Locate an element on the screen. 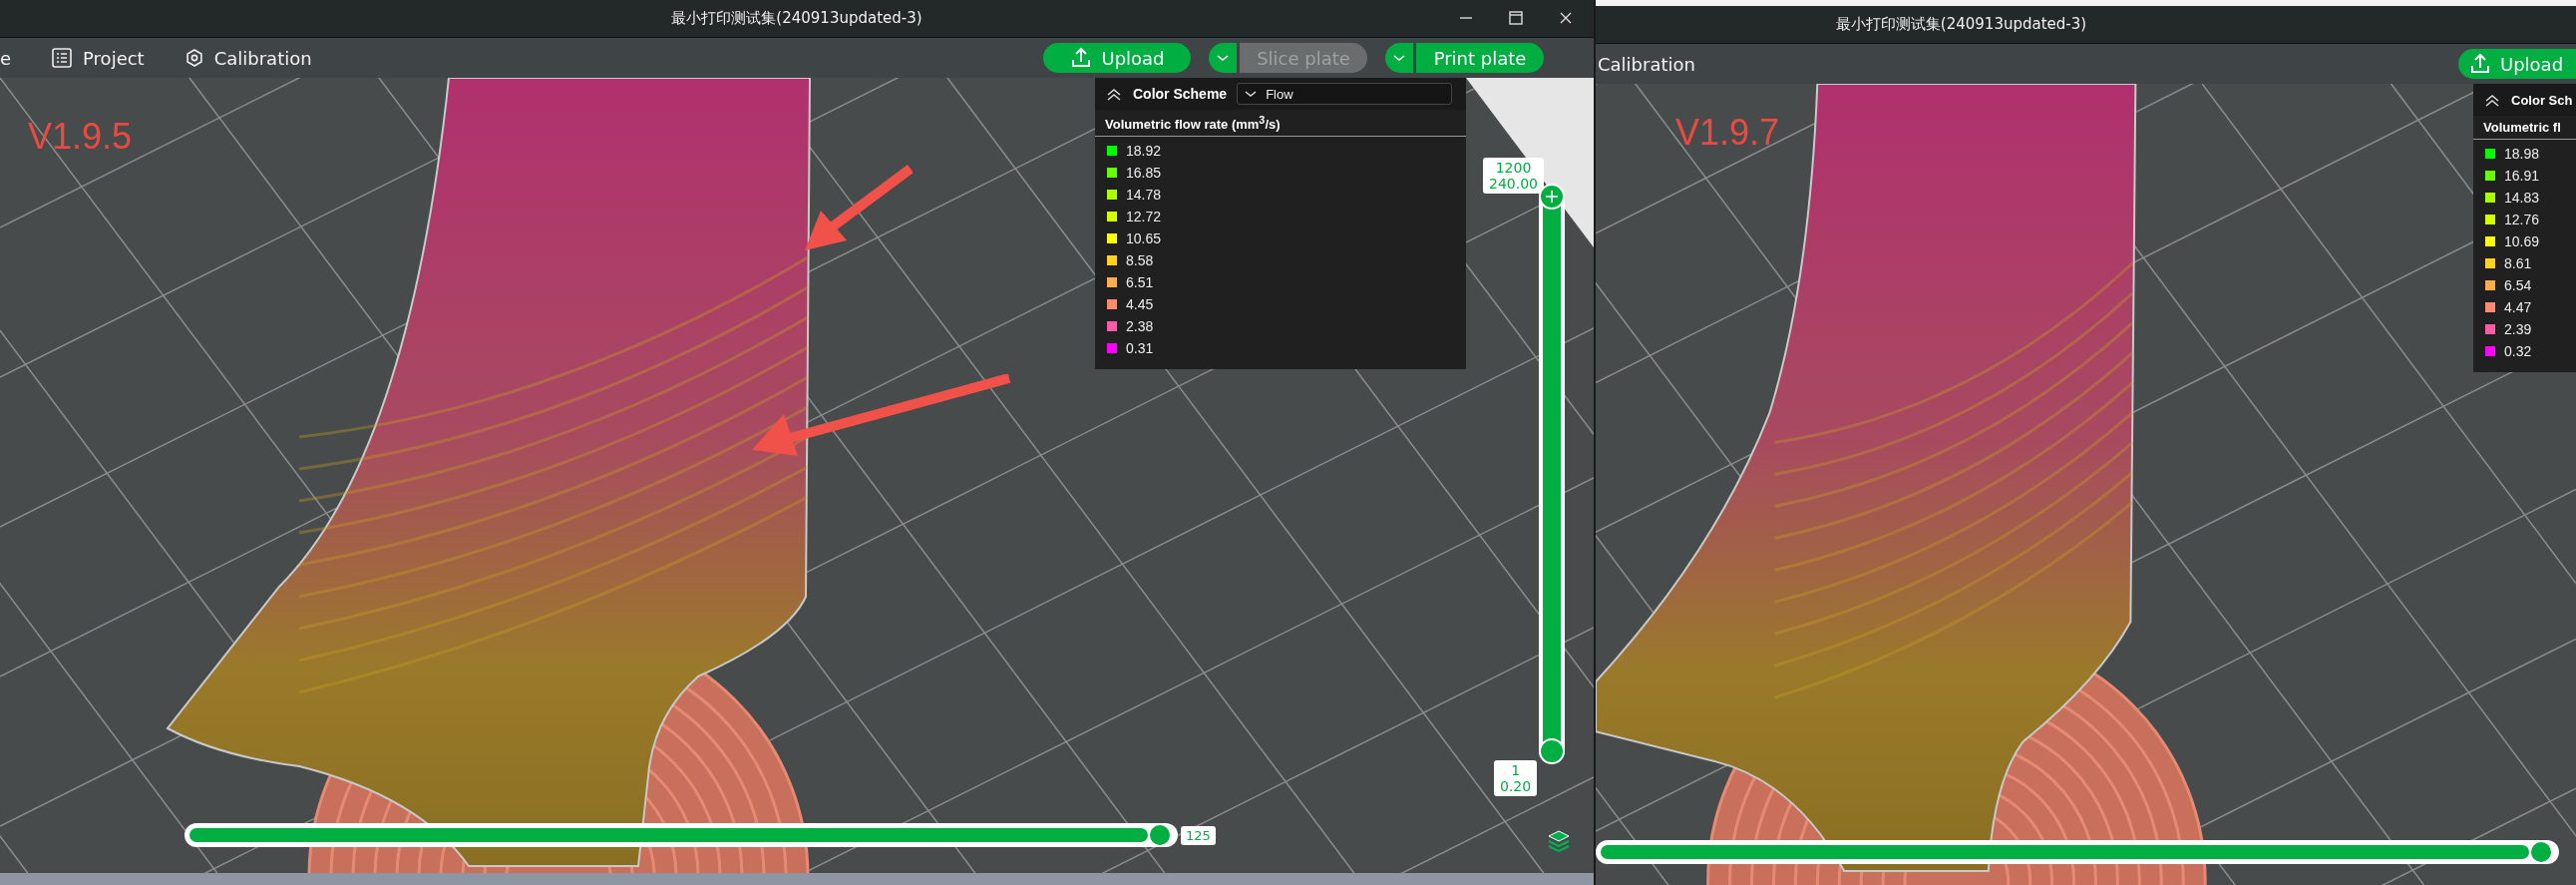  legend-value: 8.58 is located at coordinates (1140, 260).